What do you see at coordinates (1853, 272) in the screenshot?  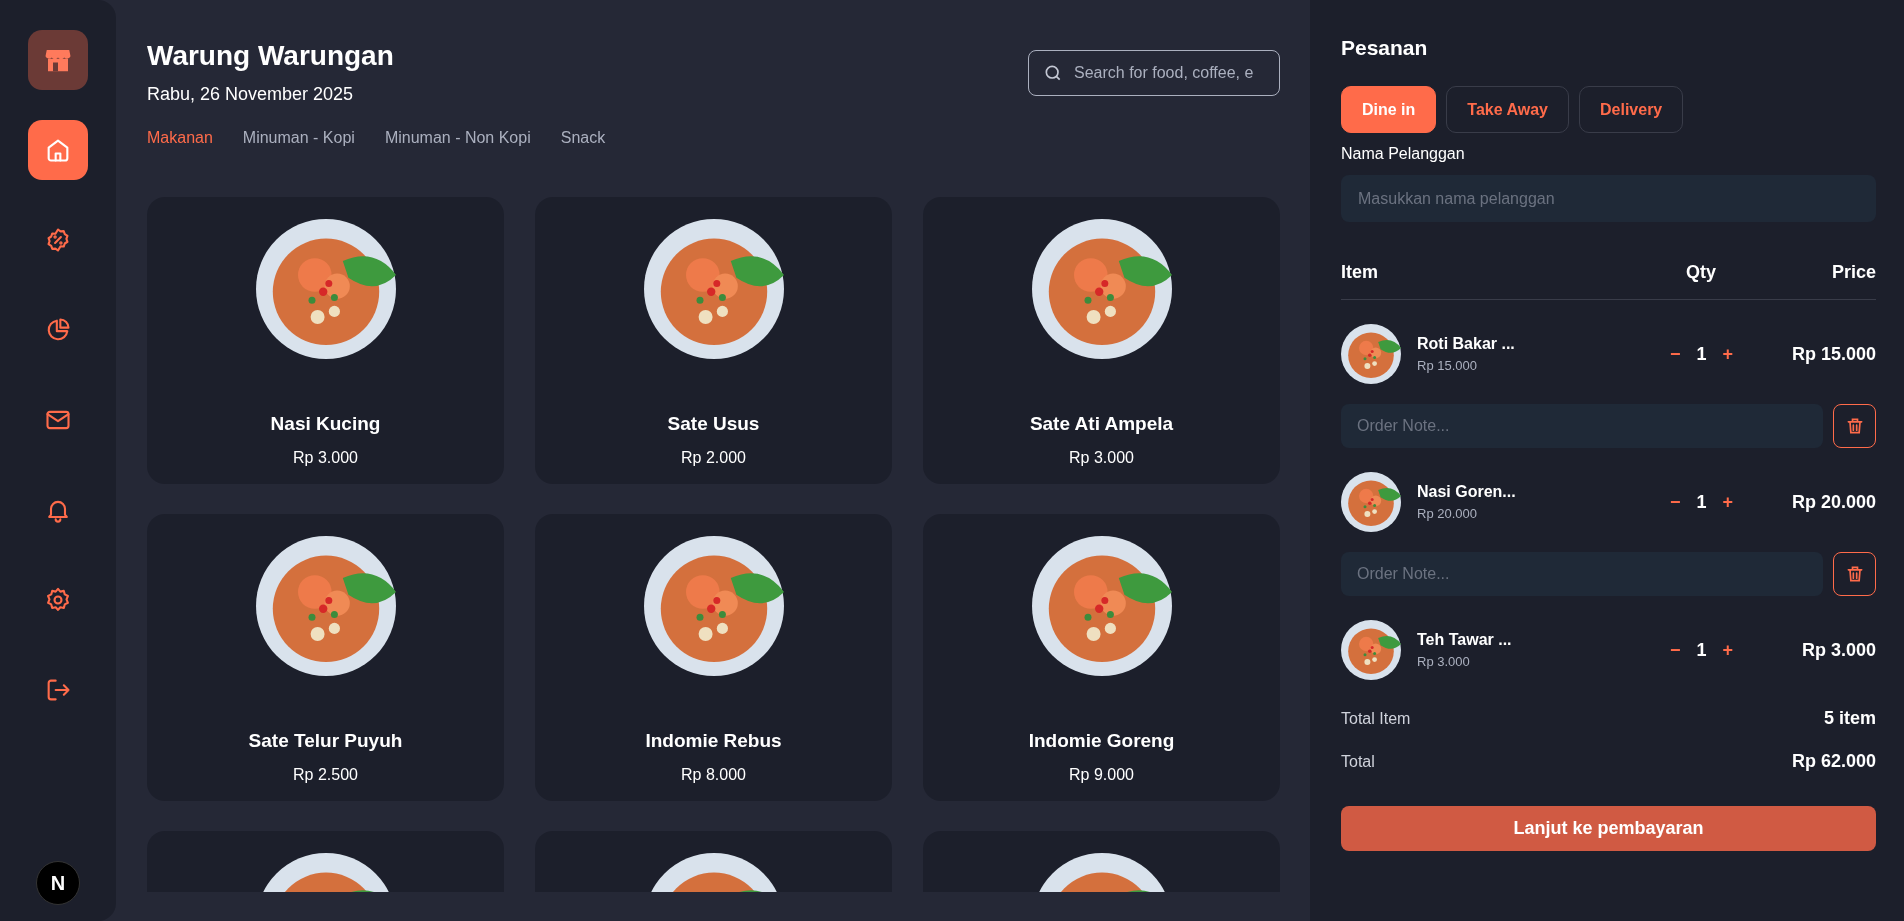 I see `column-header: Price` at bounding box center [1853, 272].